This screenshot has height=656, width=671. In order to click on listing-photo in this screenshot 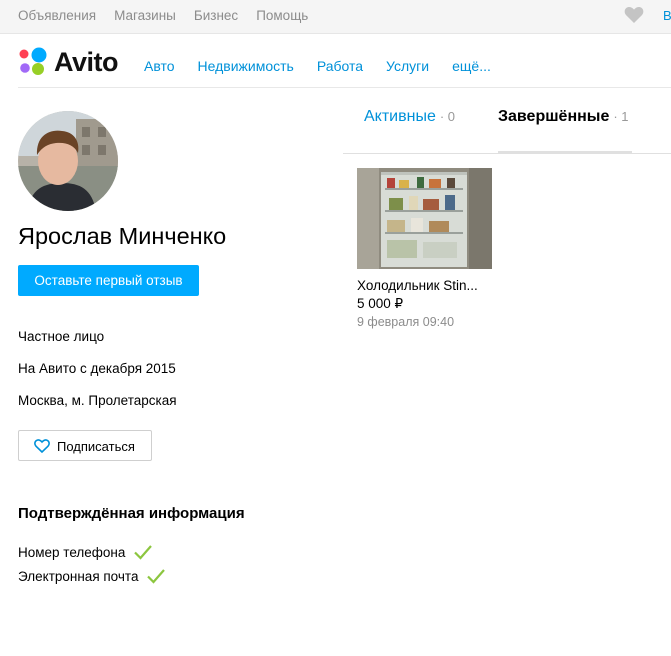, I will do `click(424, 218)`.